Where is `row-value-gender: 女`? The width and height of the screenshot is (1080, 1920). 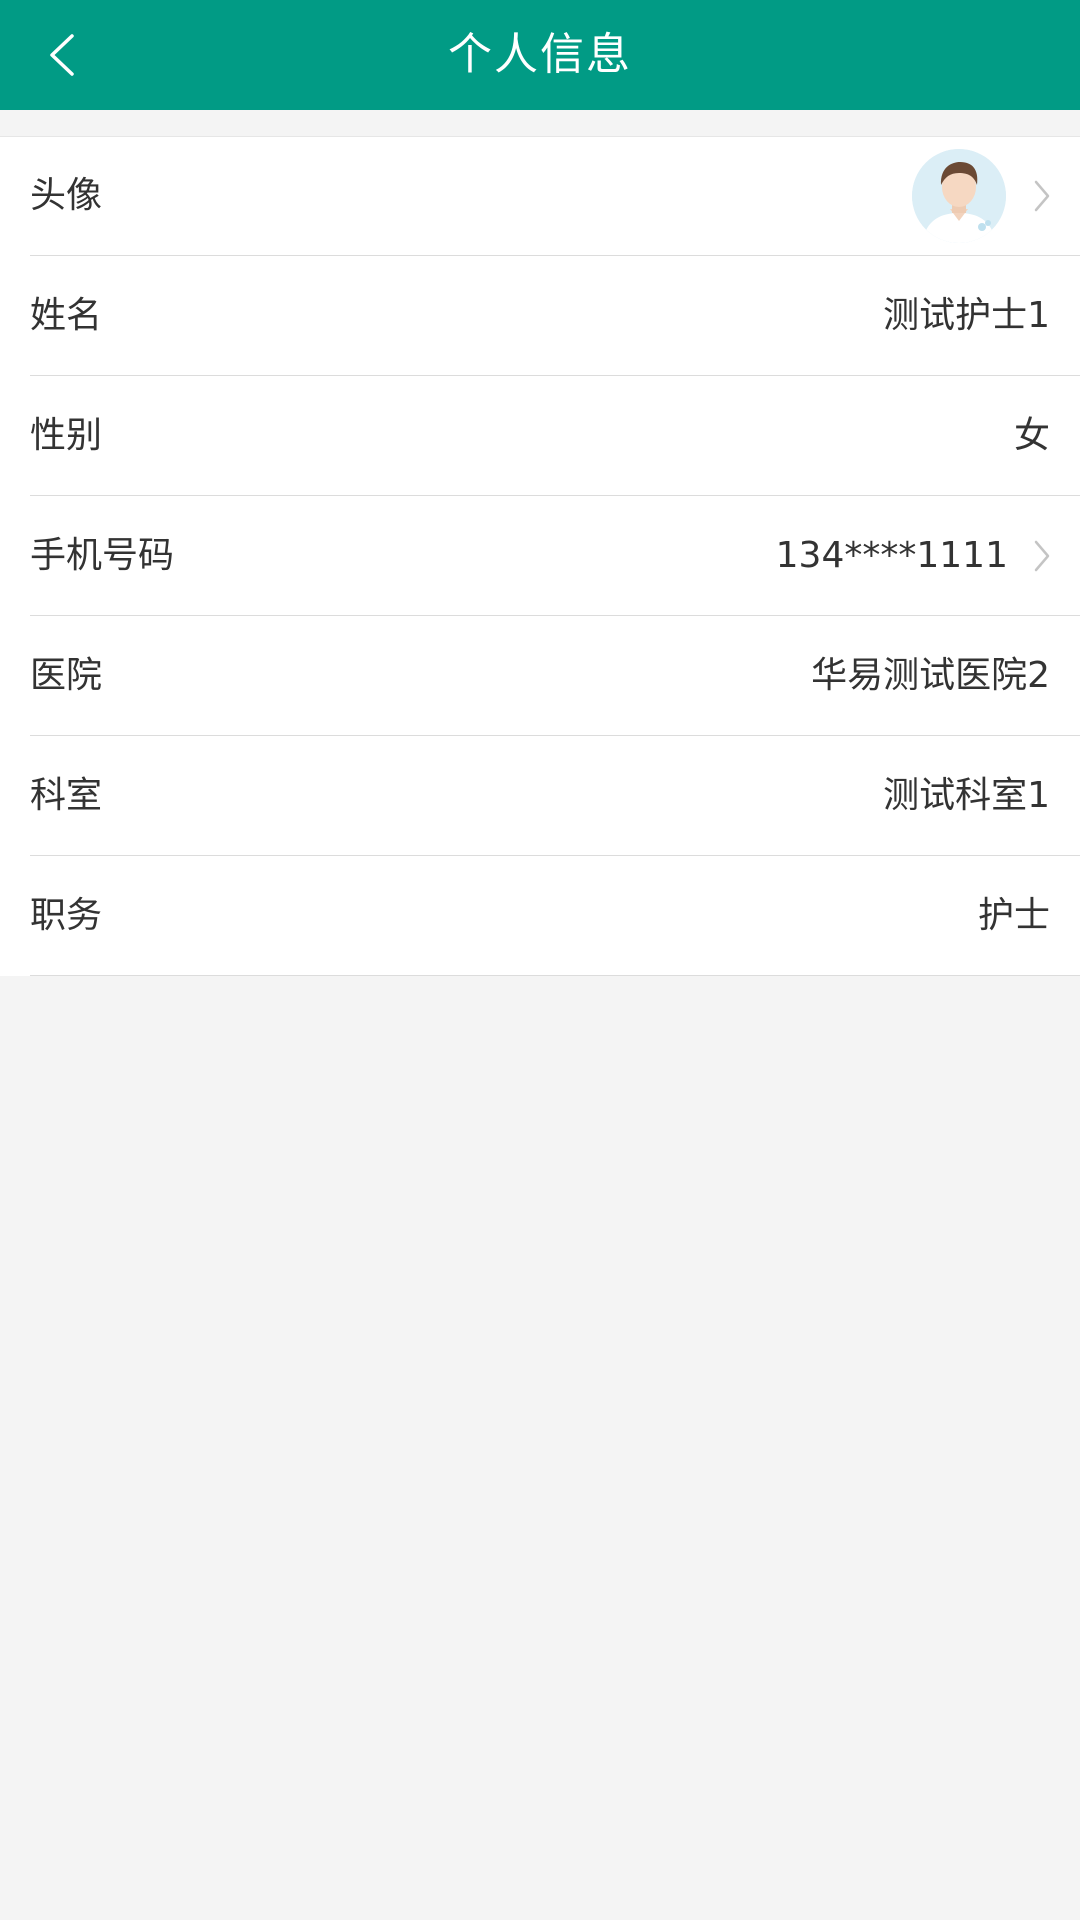 row-value-gender: 女 is located at coordinates (1031, 435).